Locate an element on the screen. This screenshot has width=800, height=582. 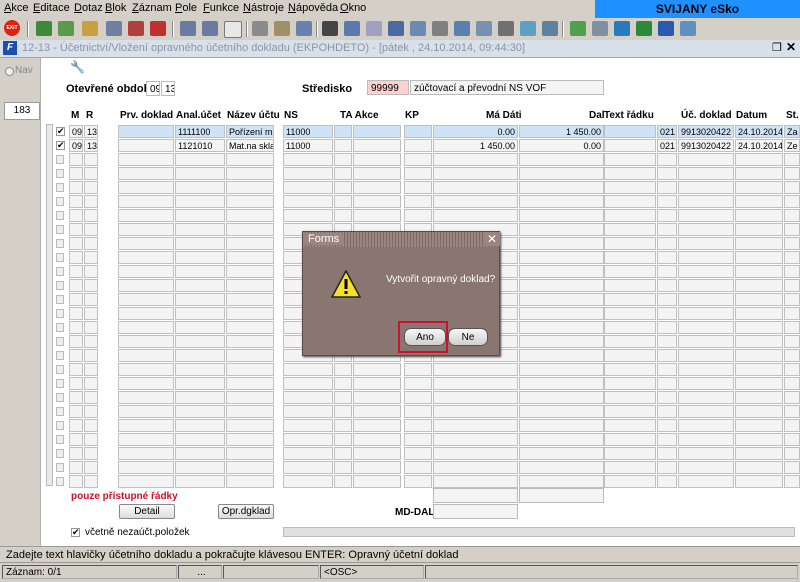
grid-cell-dal: 1 450.00 is located at coordinates (561, 131).